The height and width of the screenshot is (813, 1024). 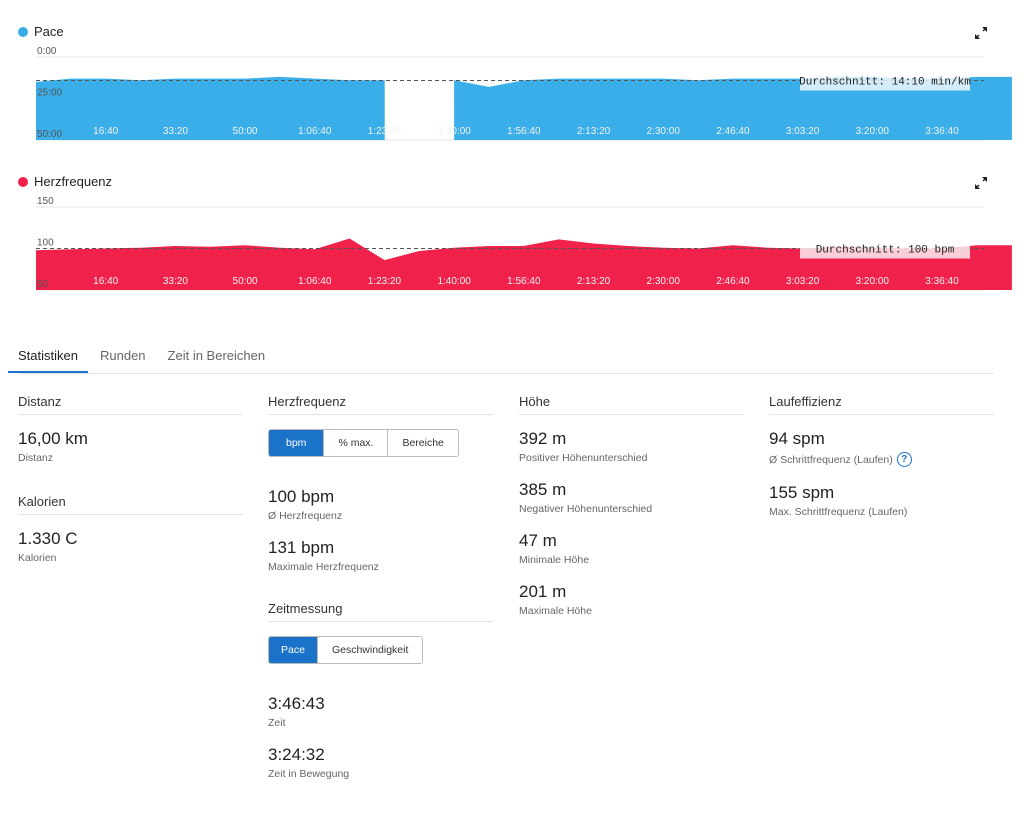 What do you see at coordinates (45, 243) in the screenshot?
I see `y-tick-label: 100` at bounding box center [45, 243].